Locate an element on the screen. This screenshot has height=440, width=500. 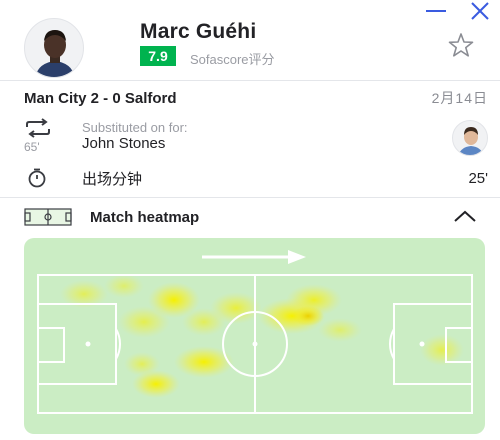
substituted-player-avatar is located at coordinates (470, 138).